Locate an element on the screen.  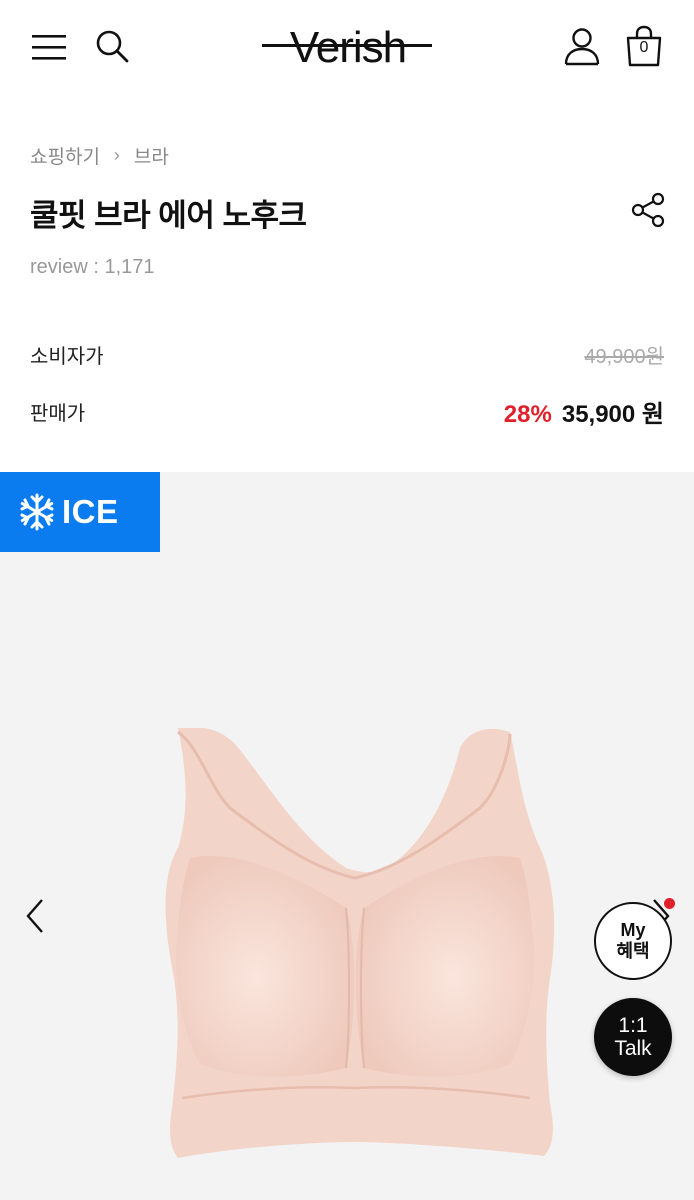
logo-strike-bar is located at coordinates (347, 45).